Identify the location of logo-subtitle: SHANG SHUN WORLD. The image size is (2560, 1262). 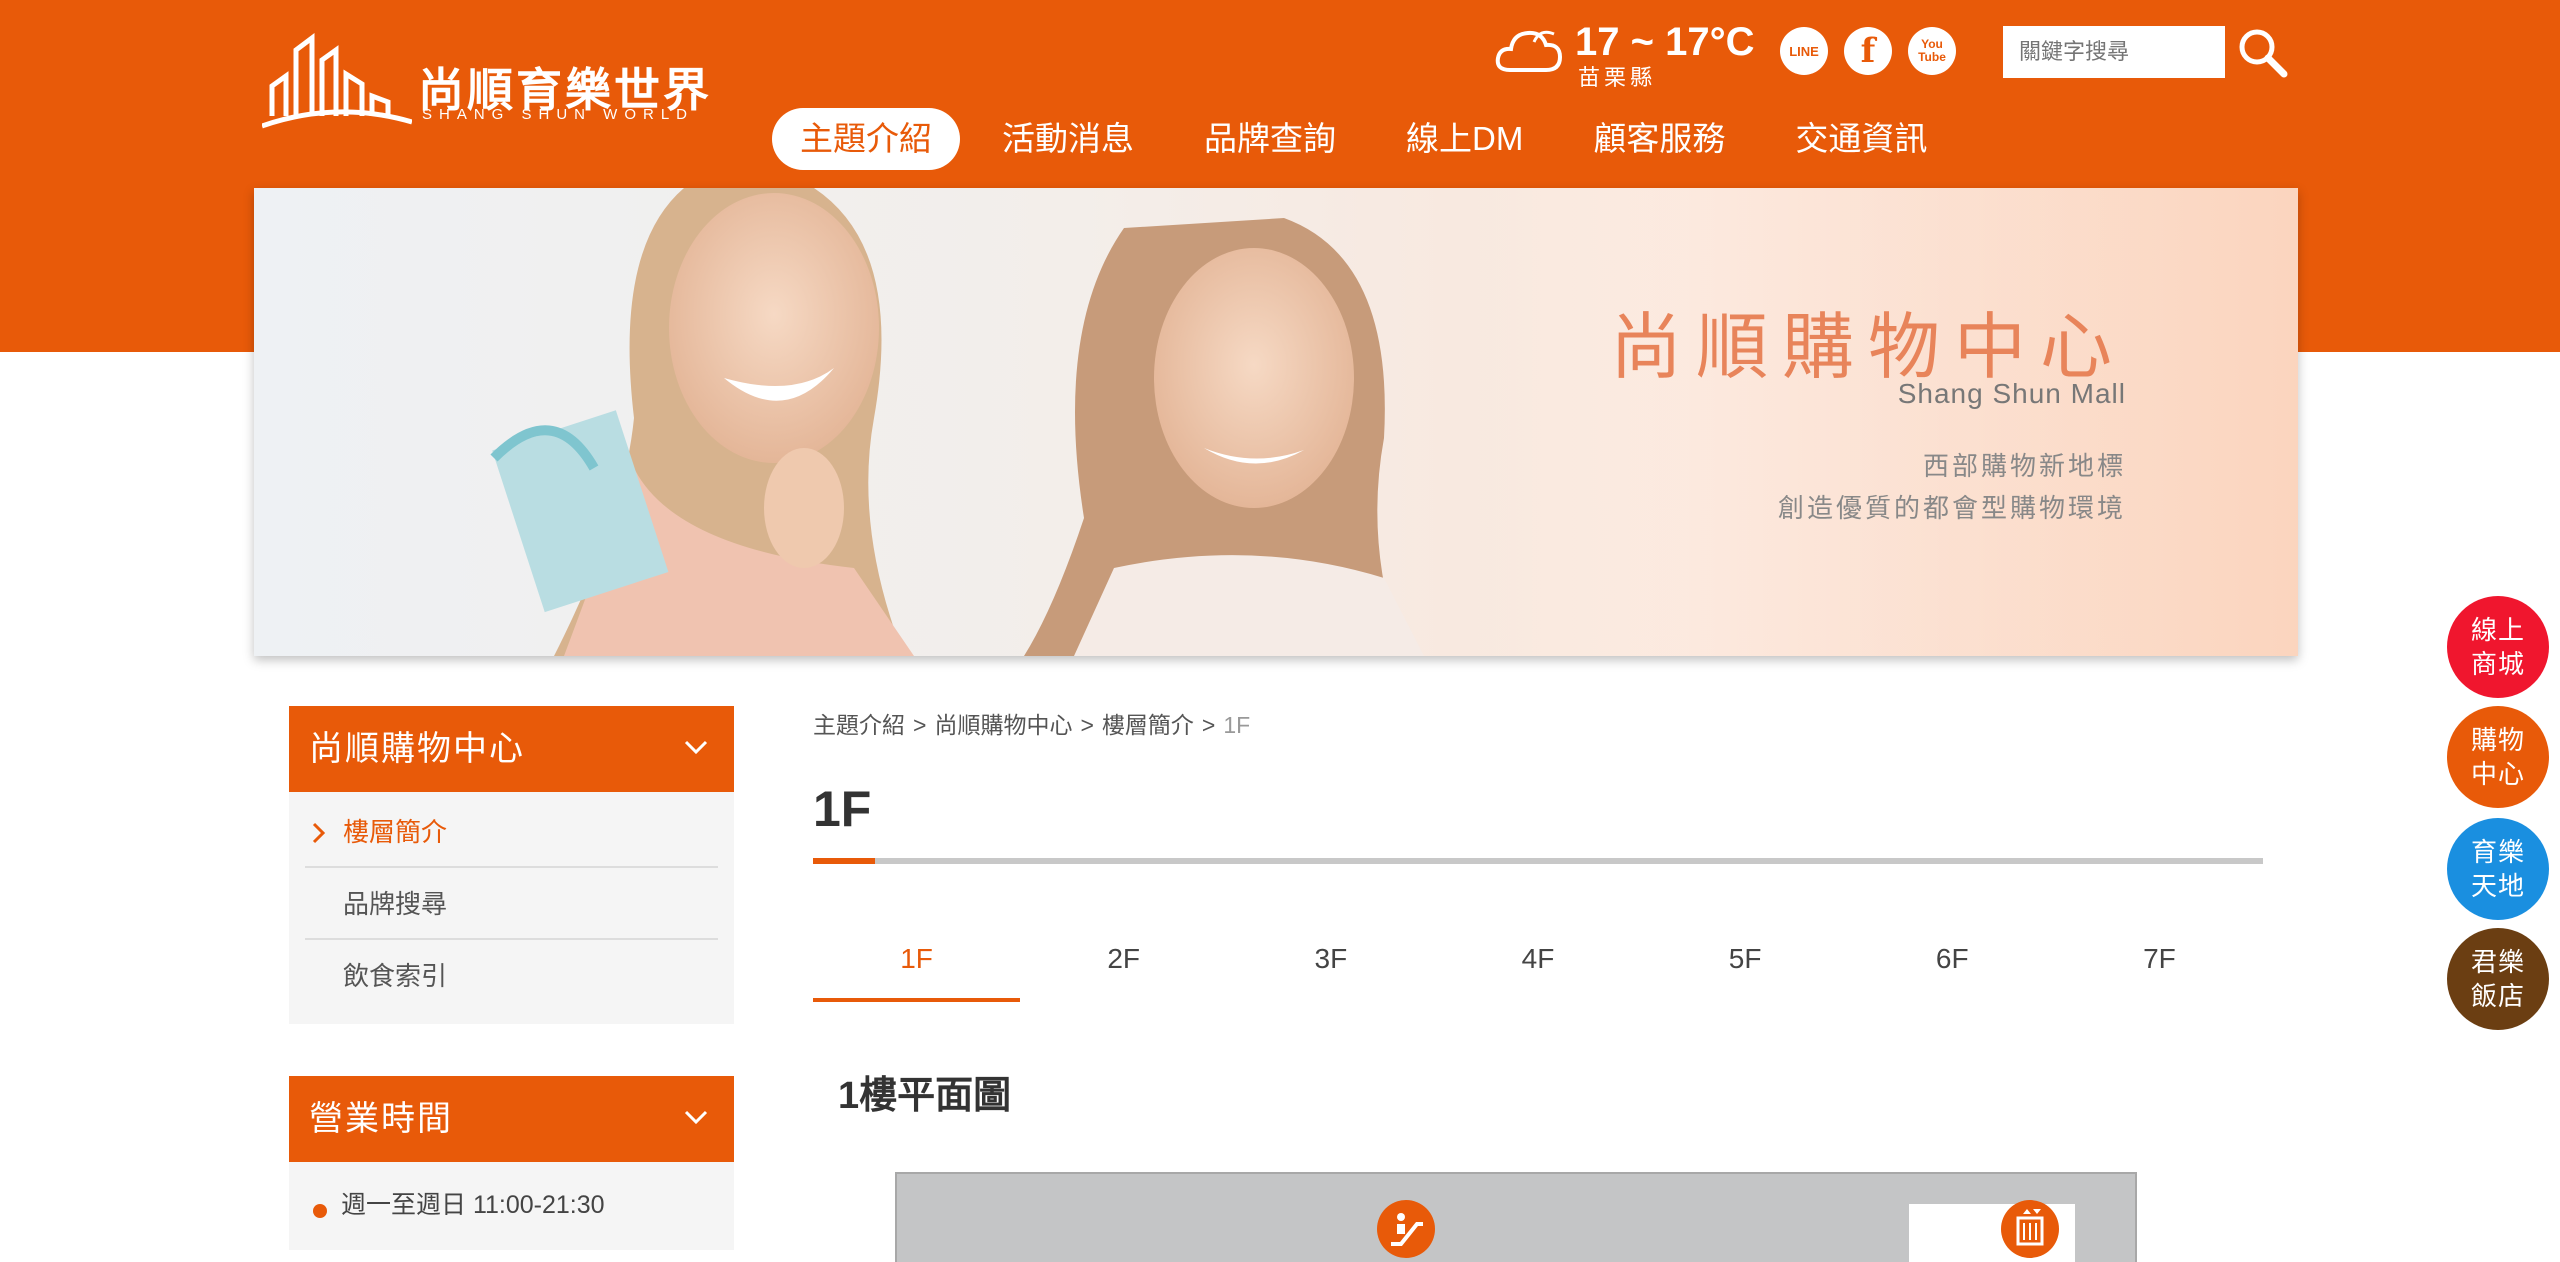
(558, 114).